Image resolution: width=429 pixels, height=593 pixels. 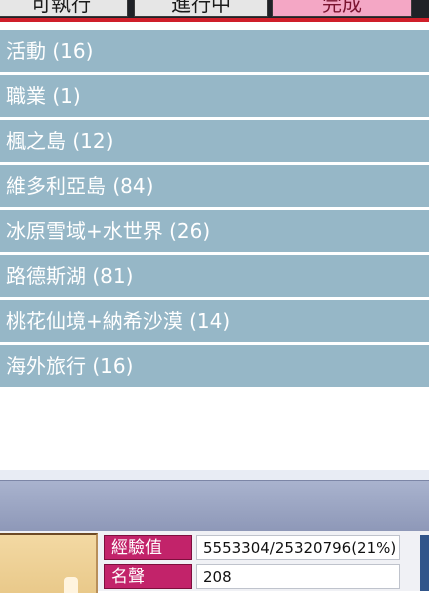 What do you see at coordinates (148, 576) in the screenshot?
I see `fame-label: 名聲` at bounding box center [148, 576].